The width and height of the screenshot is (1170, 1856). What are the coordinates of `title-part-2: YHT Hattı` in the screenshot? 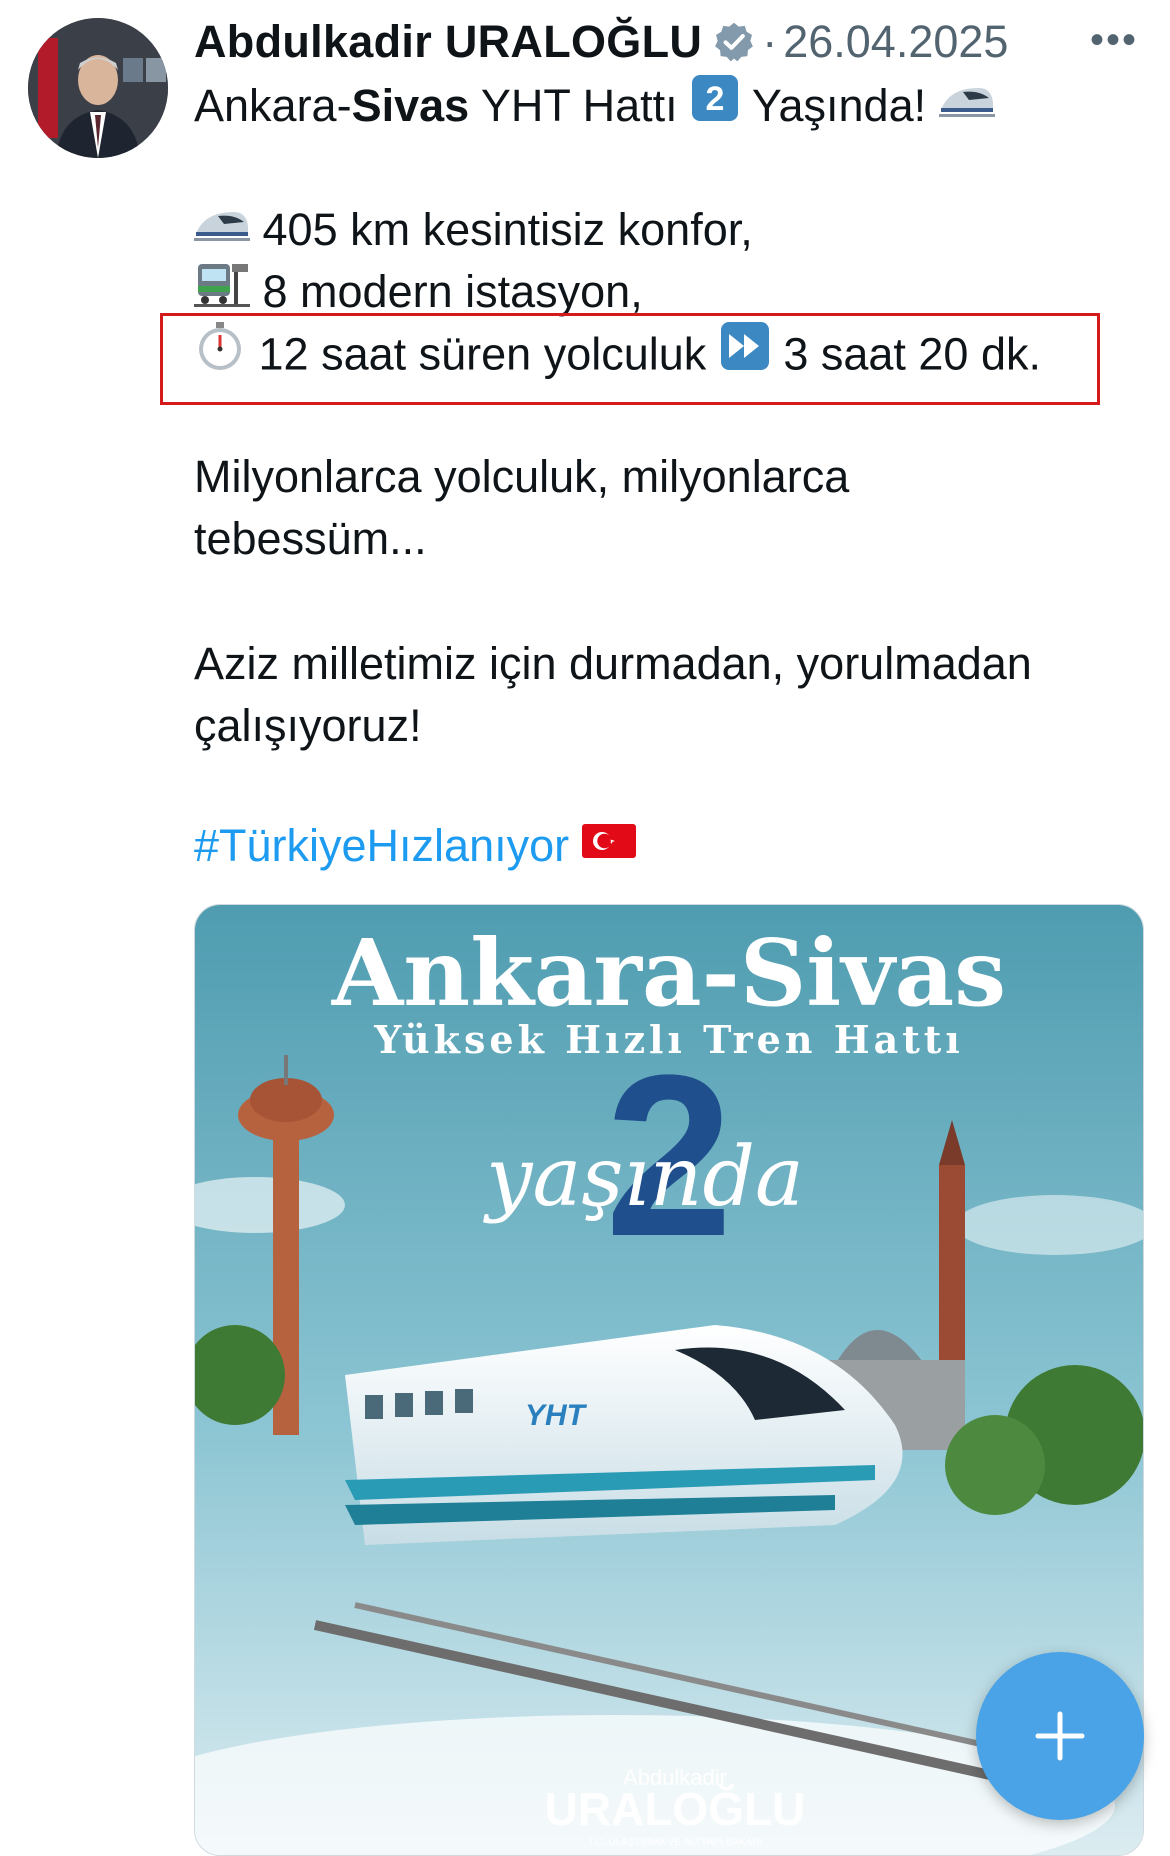 It's located at (573, 105).